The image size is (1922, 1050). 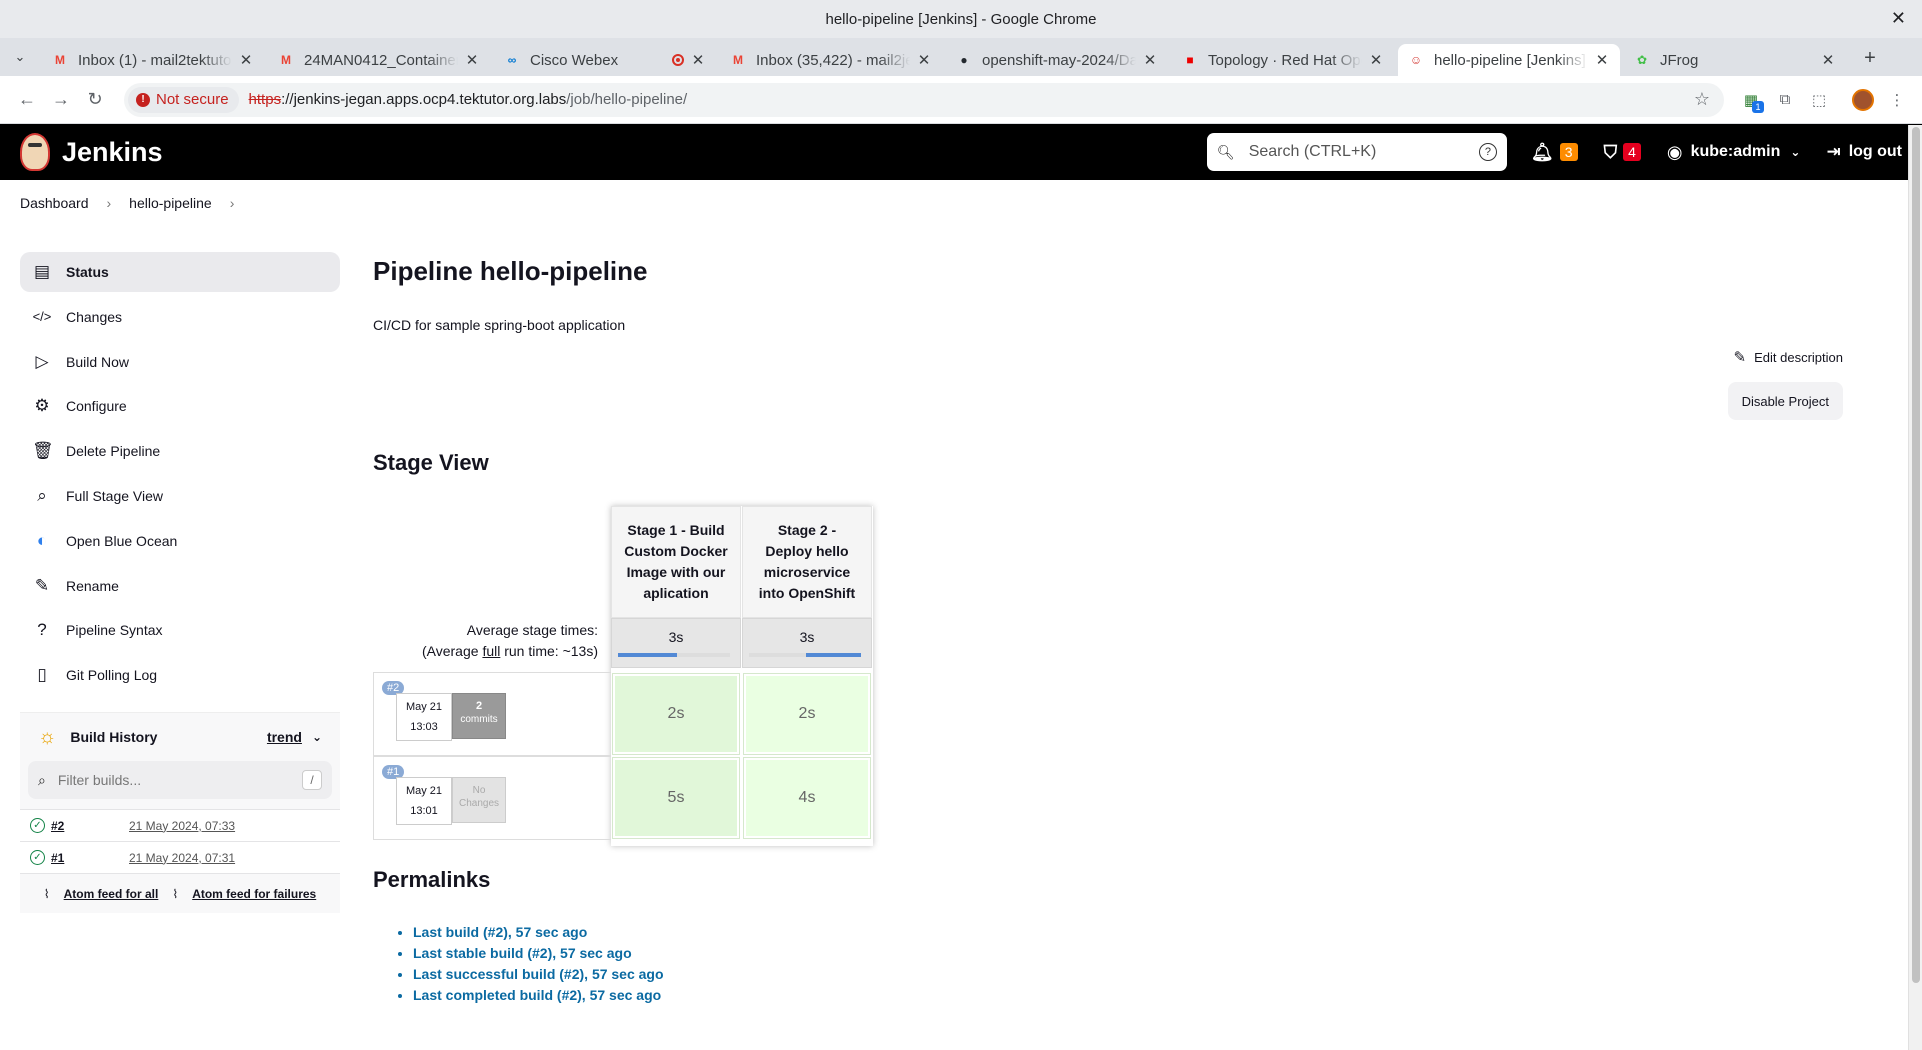 I want to click on build-number-link: #1, so click(x=90, y=858).